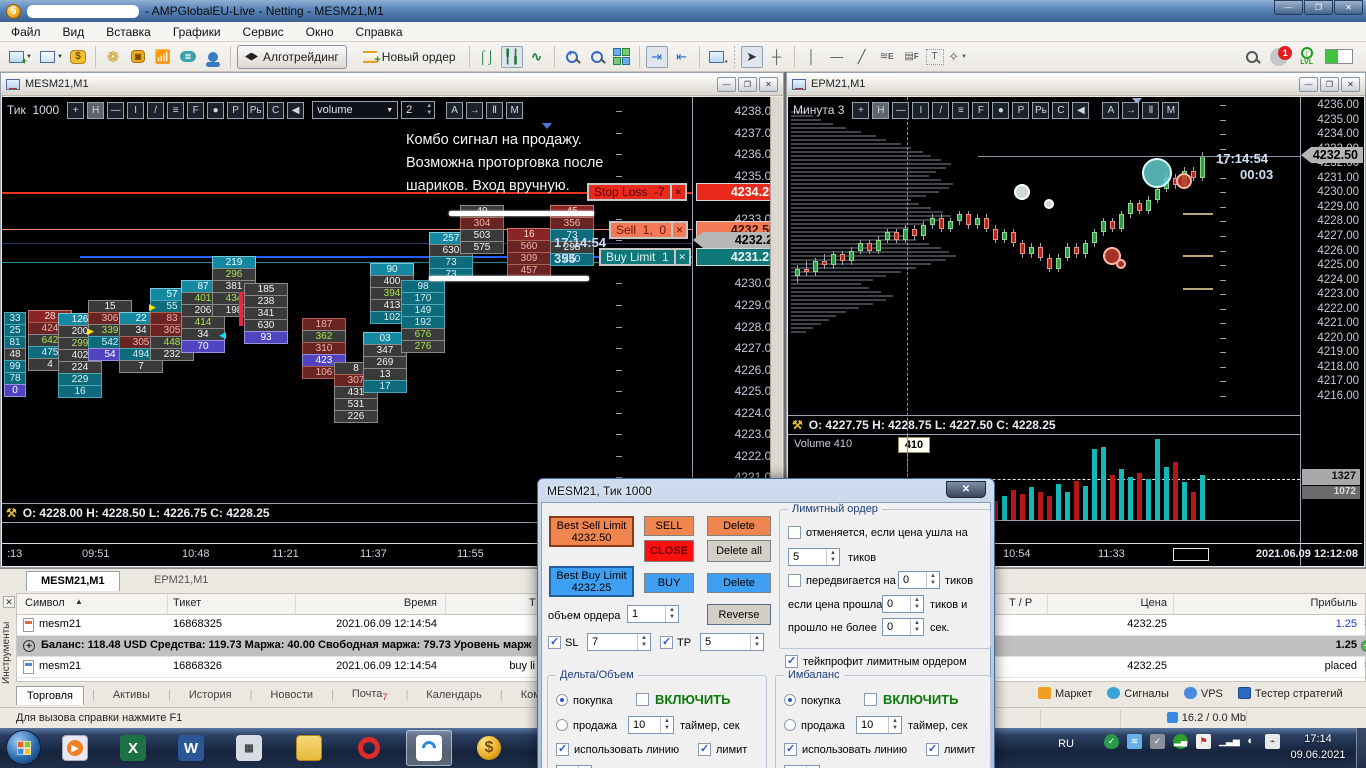 This screenshot has width=1366, height=768. What do you see at coordinates (369, 748) in the screenshot?
I see `taskbar-opera` at bounding box center [369, 748].